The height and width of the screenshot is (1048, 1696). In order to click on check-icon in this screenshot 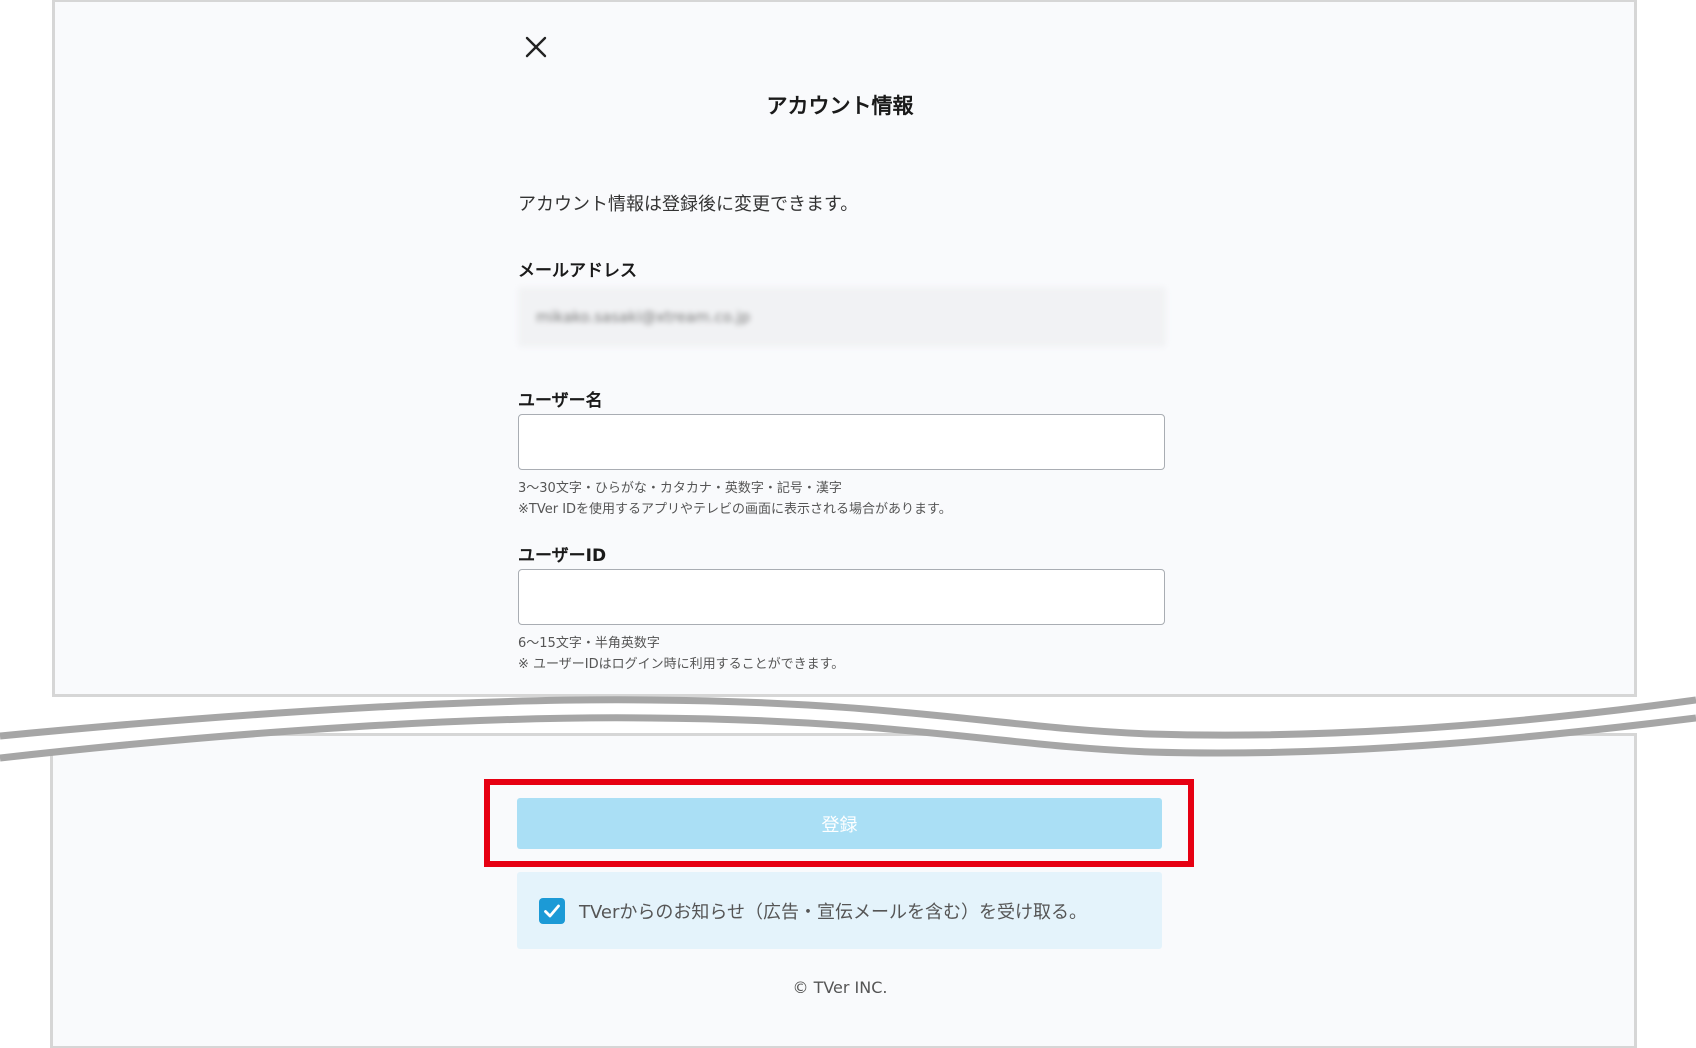, I will do `click(552, 910)`.